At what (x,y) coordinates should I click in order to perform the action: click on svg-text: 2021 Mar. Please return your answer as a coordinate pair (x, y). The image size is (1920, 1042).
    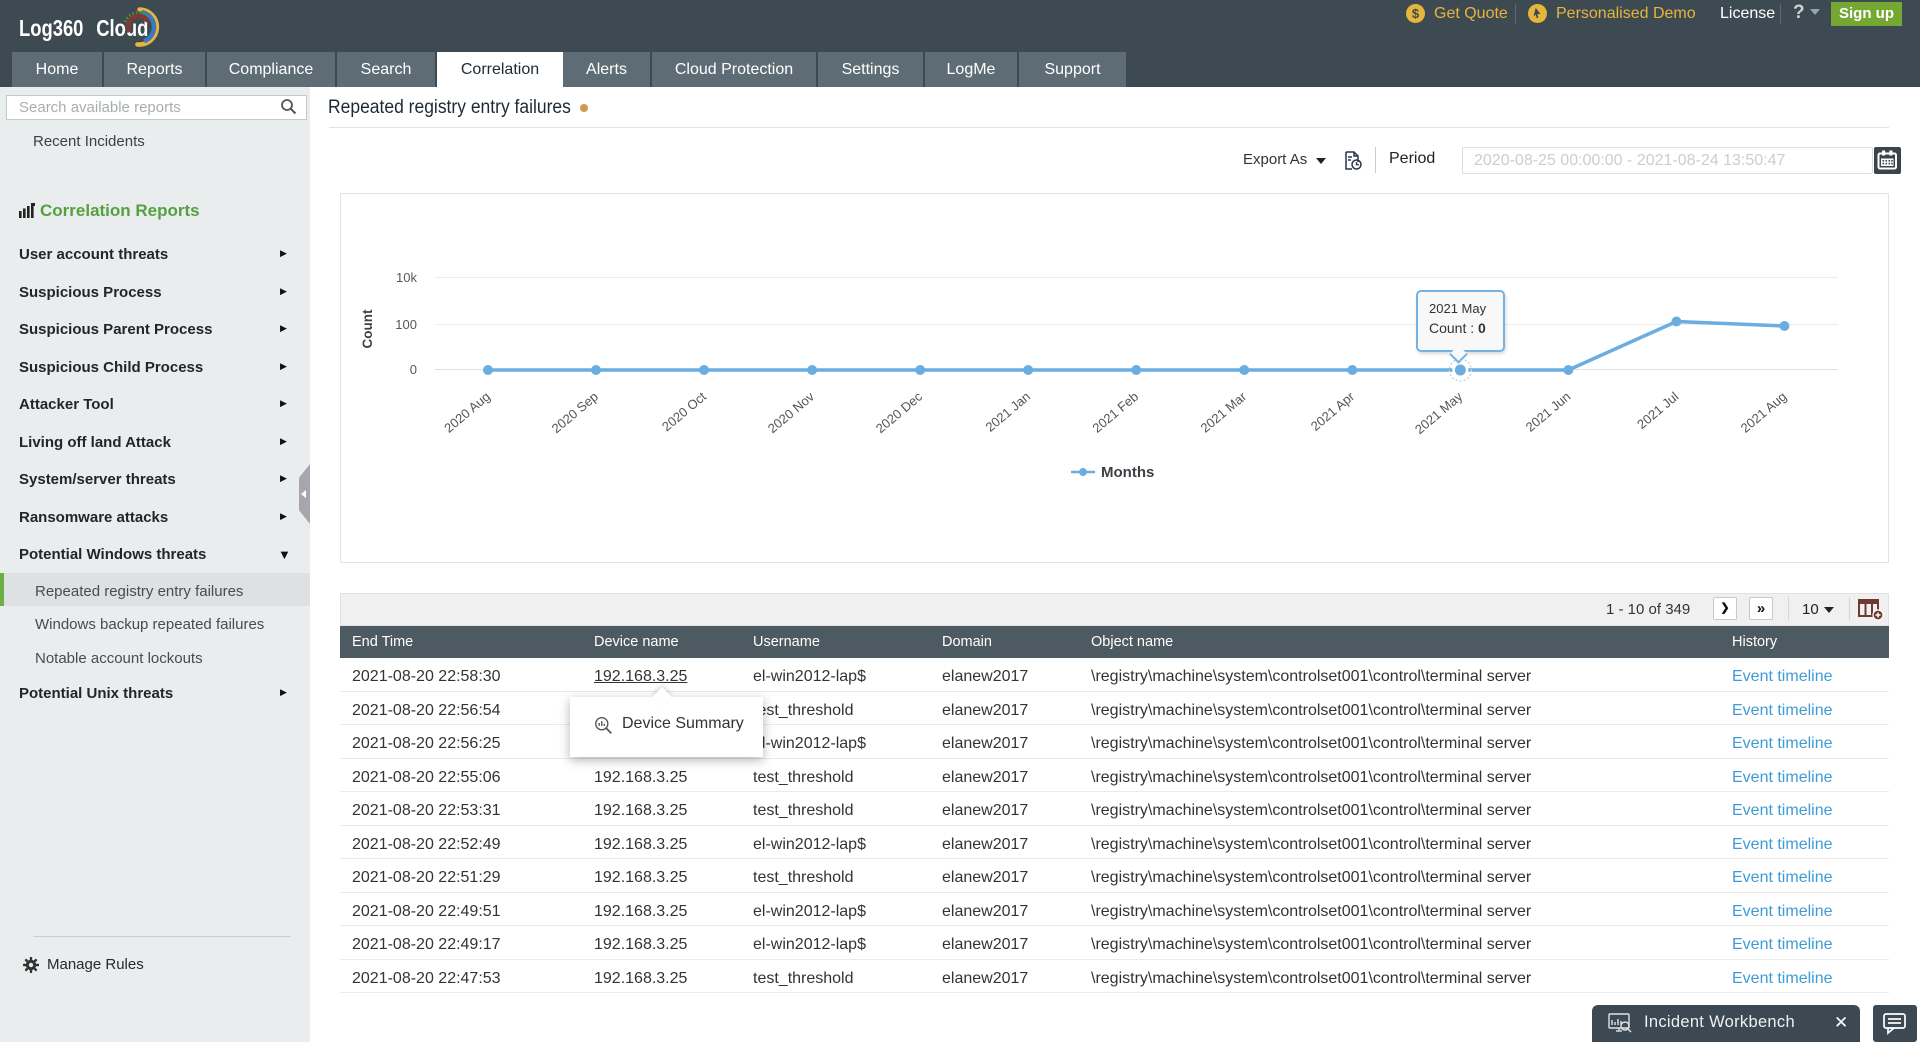
    Looking at the image, I should click on (1223, 411).